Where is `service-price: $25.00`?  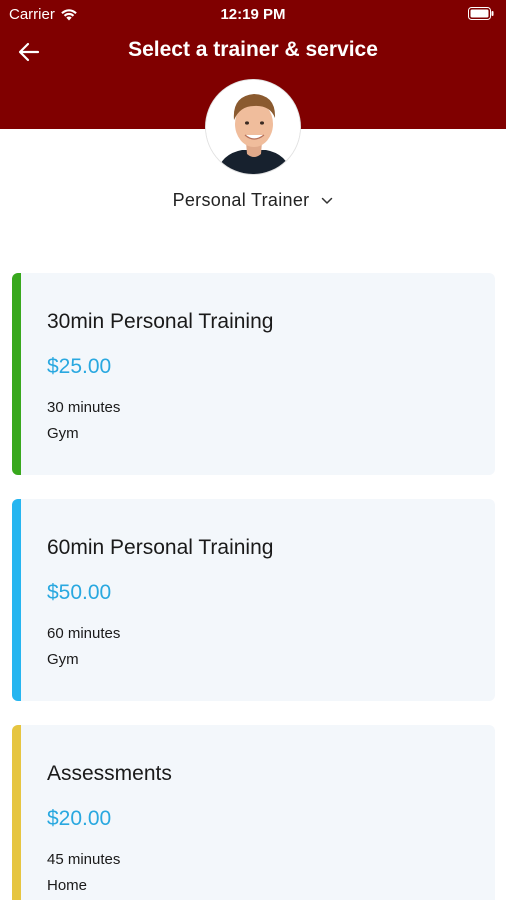
service-price: $25.00 is located at coordinates (79, 366).